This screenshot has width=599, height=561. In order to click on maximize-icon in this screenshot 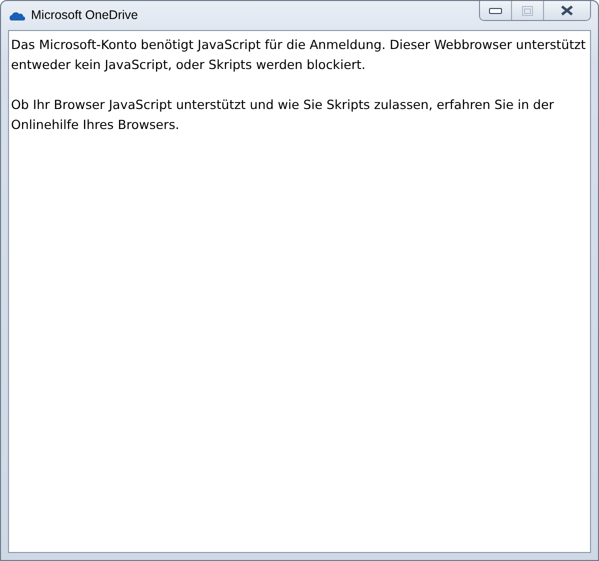, I will do `click(527, 11)`.